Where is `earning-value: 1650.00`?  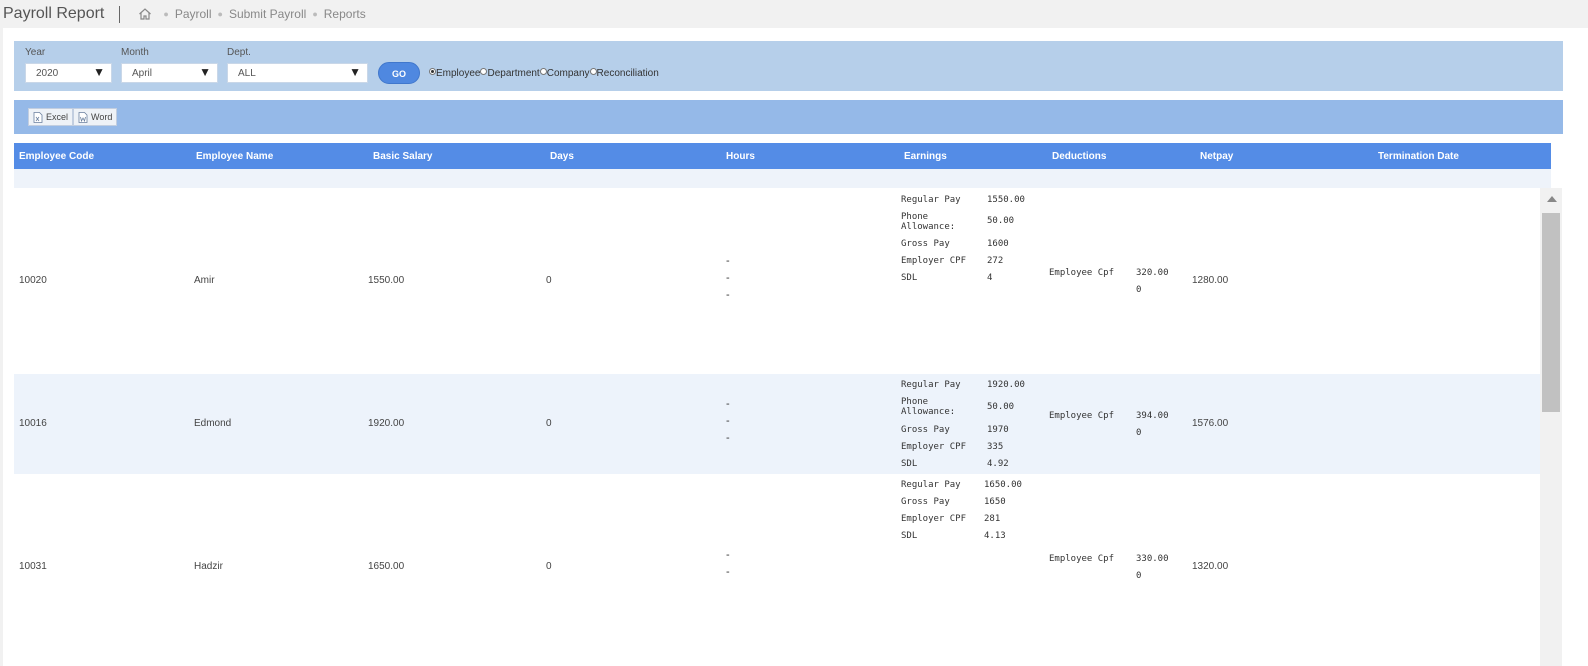
earning-value: 1650.00 is located at coordinates (1003, 485).